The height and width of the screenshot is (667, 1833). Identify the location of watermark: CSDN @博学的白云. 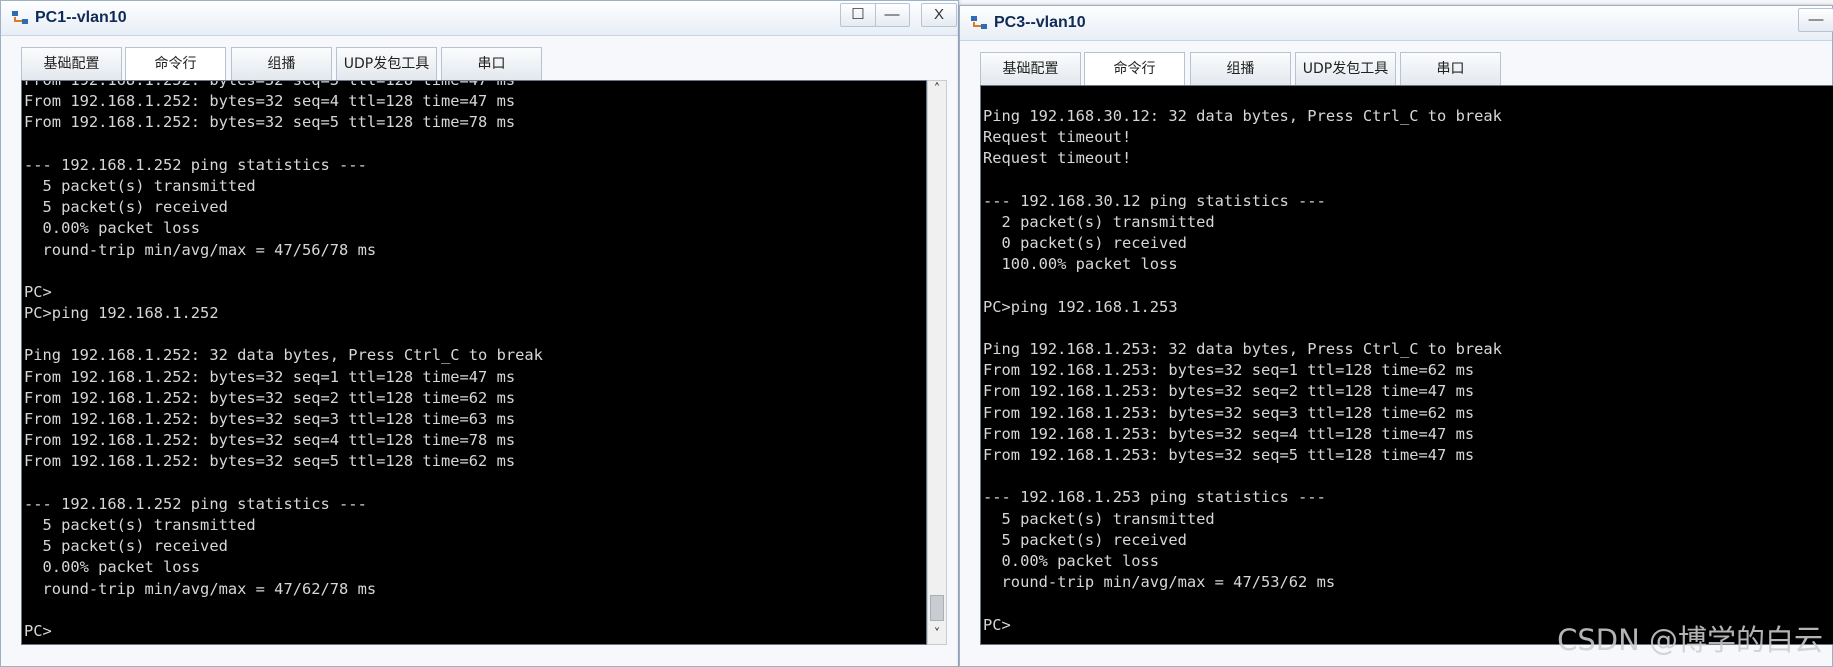
(1690, 640).